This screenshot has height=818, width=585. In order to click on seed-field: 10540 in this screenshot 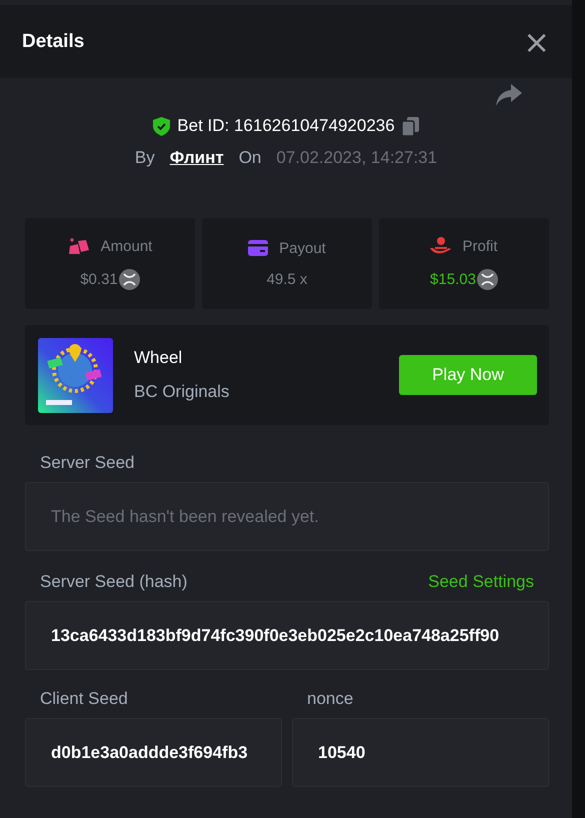, I will do `click(420, 752)`.